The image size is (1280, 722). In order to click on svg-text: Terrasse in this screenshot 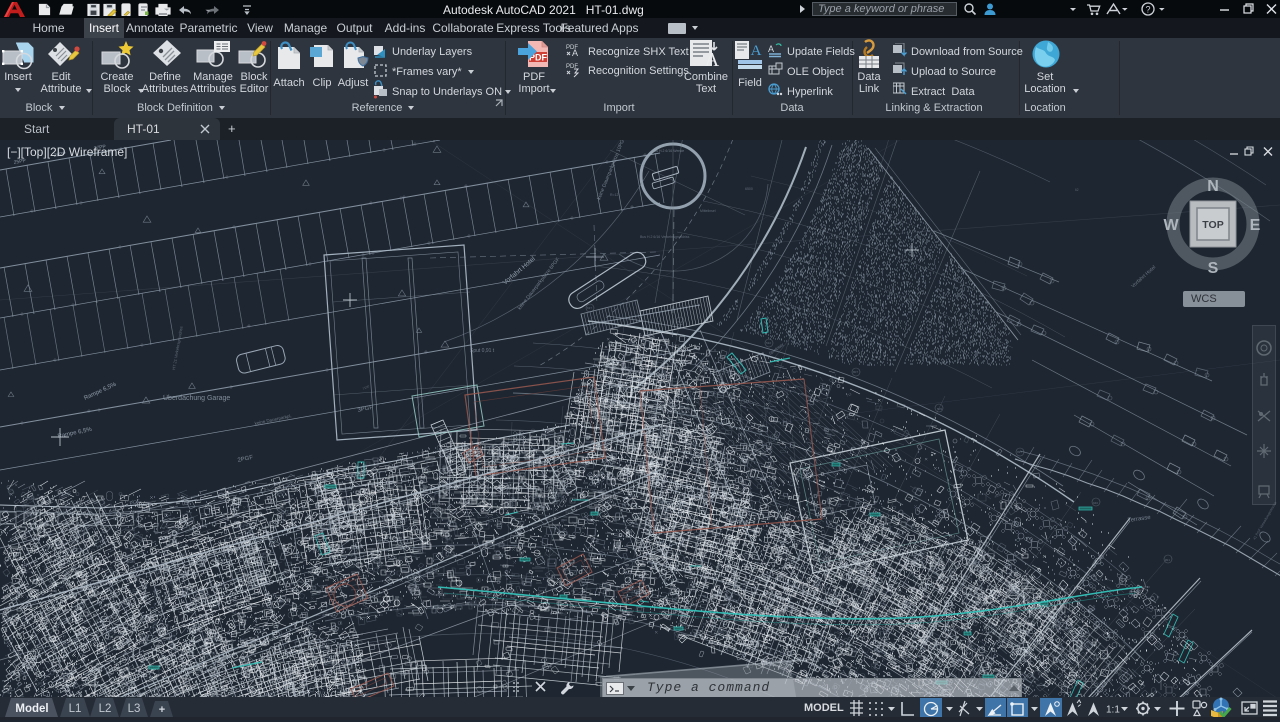, I will do `click(1139, 519)`.